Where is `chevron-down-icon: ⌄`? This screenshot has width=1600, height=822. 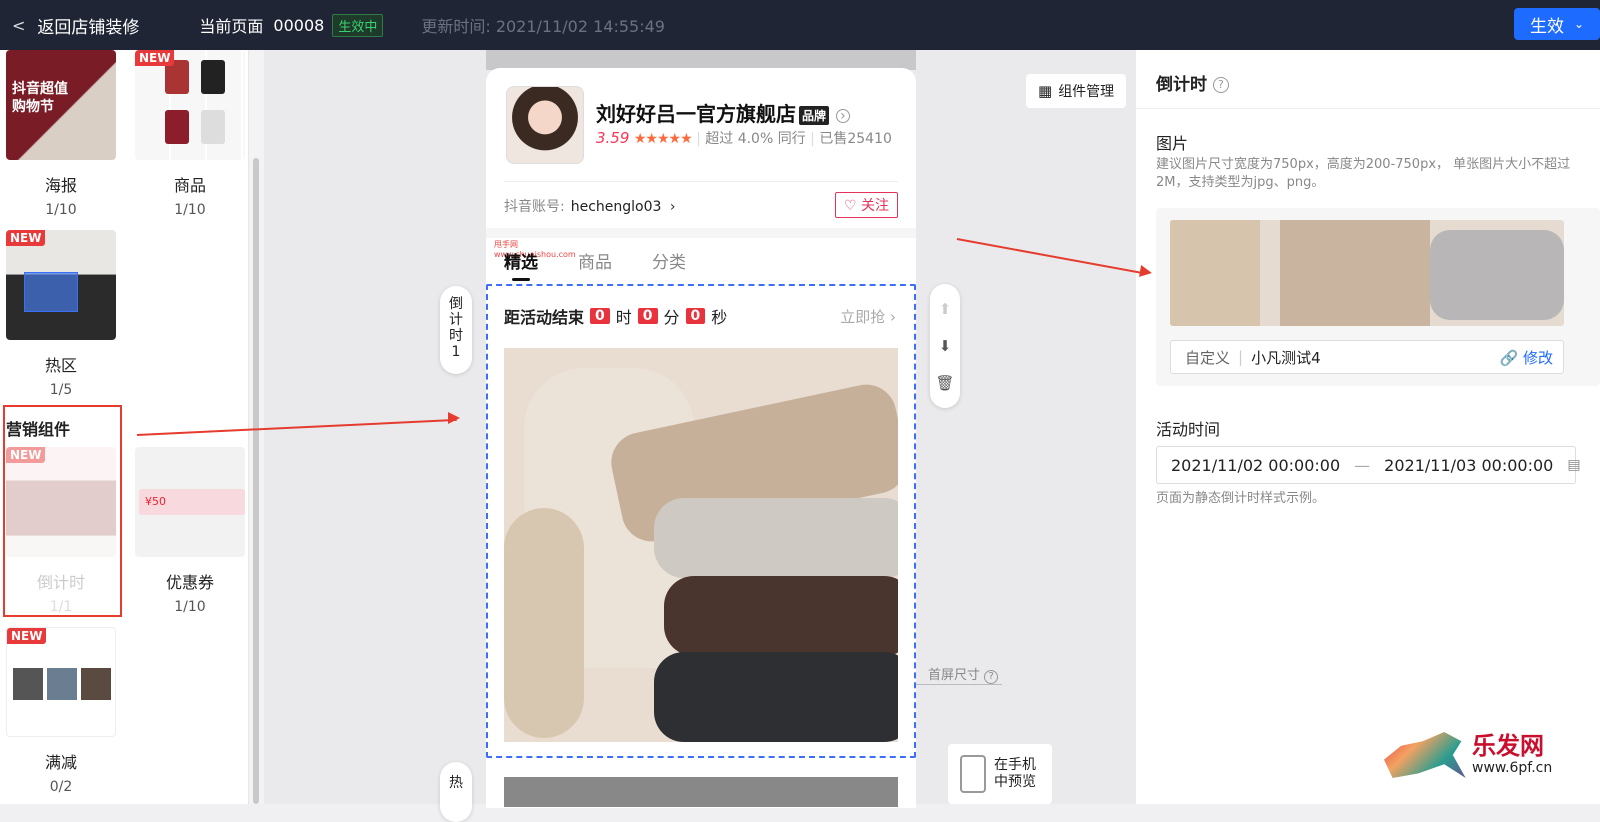
chevron-down-icon: ⌄ is located at coordinates (1579, 24).